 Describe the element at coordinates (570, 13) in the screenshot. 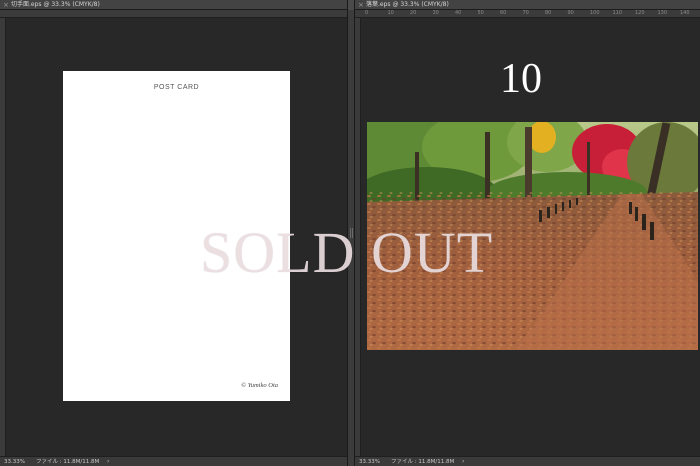

I see `ruler-tick-label: 90` at that location.